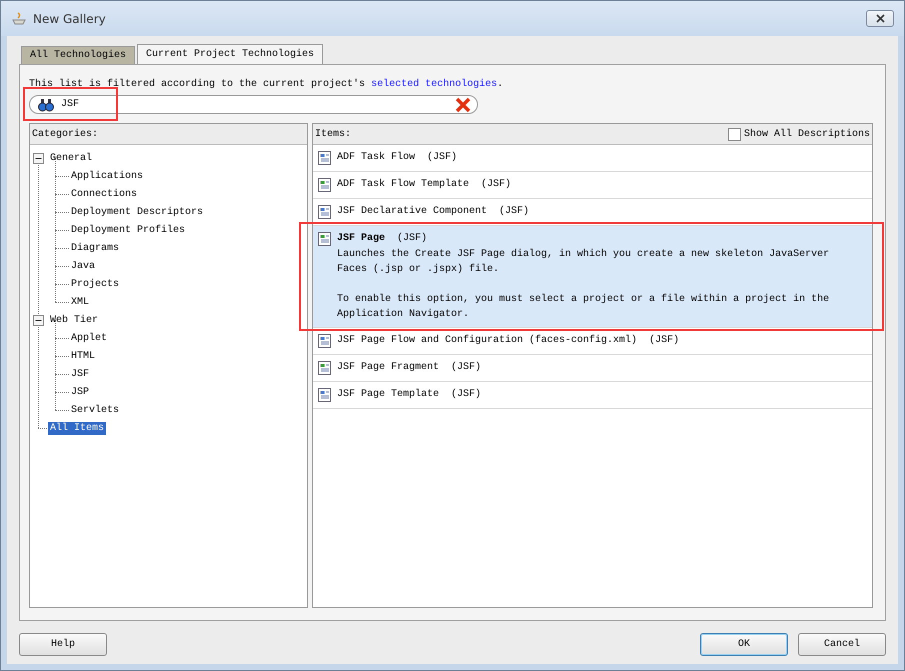 This screenshot has width=905, height=671. I want to click on close-icon, so click(880, 18).